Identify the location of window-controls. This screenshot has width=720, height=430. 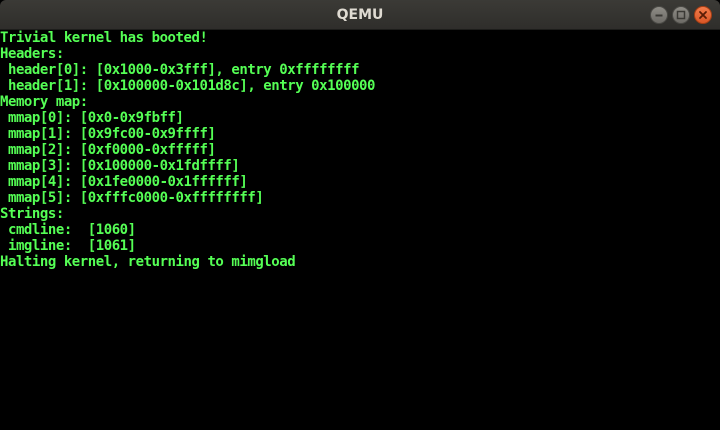
(681, 15).